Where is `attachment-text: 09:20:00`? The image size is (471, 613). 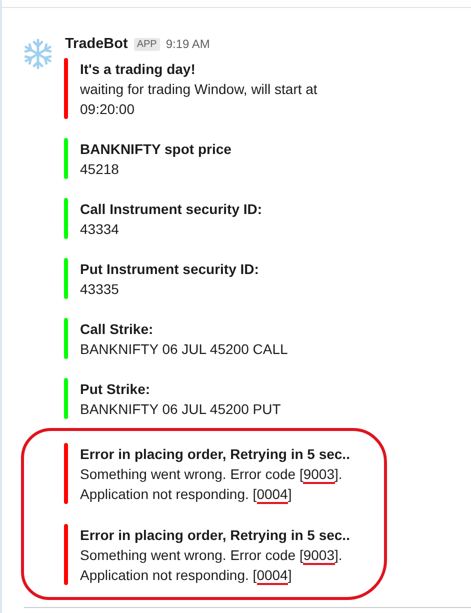
attachment-text: 09:20:00 is located at coordinates (108, 109).